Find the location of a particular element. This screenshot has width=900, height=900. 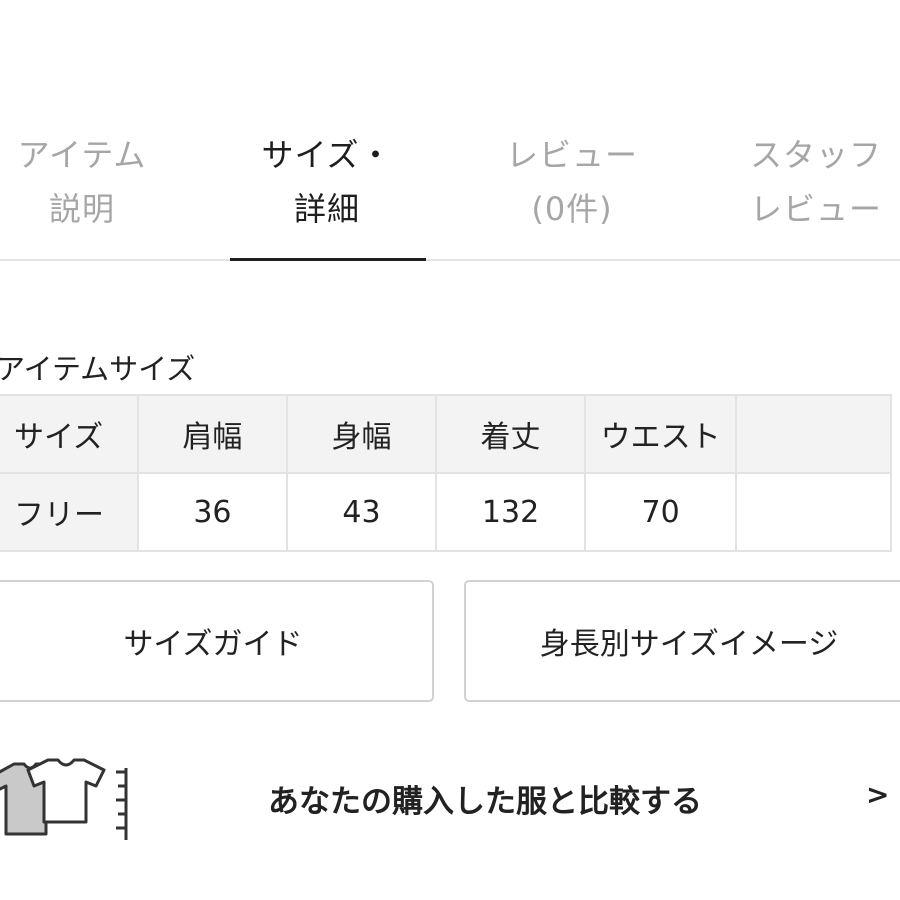

height-size-image-button: 身長別サイズイメージ is located at coordinates (682, 641).